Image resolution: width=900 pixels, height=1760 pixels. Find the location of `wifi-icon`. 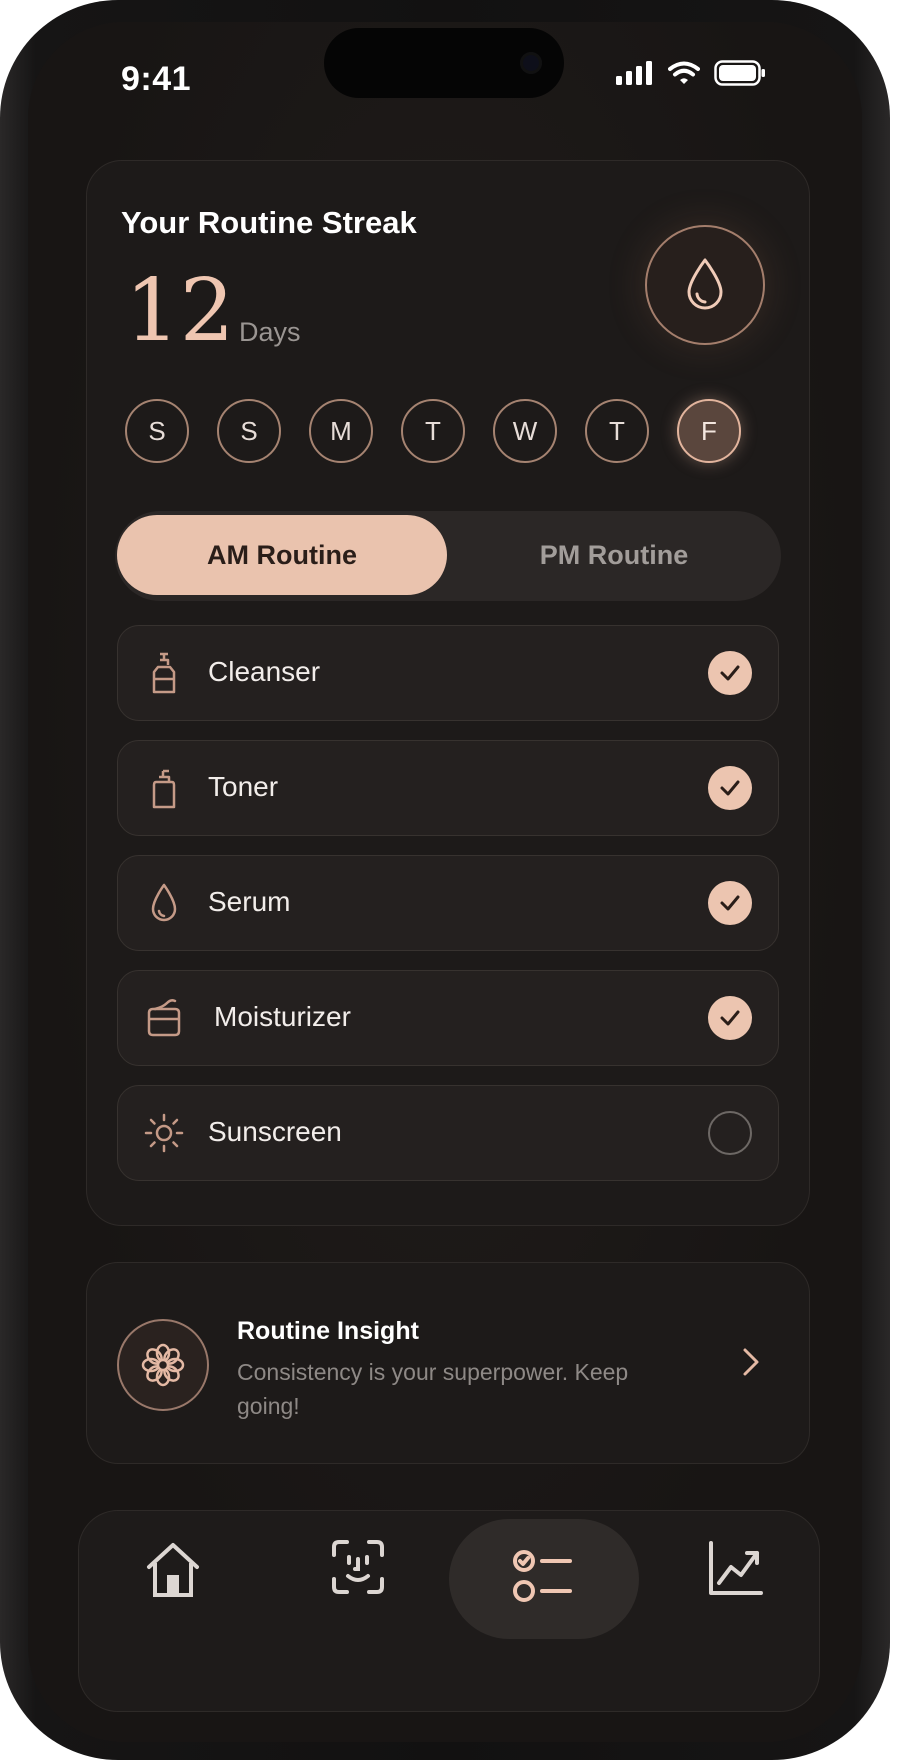

wifi-icon is located at coordinates (684, 72).